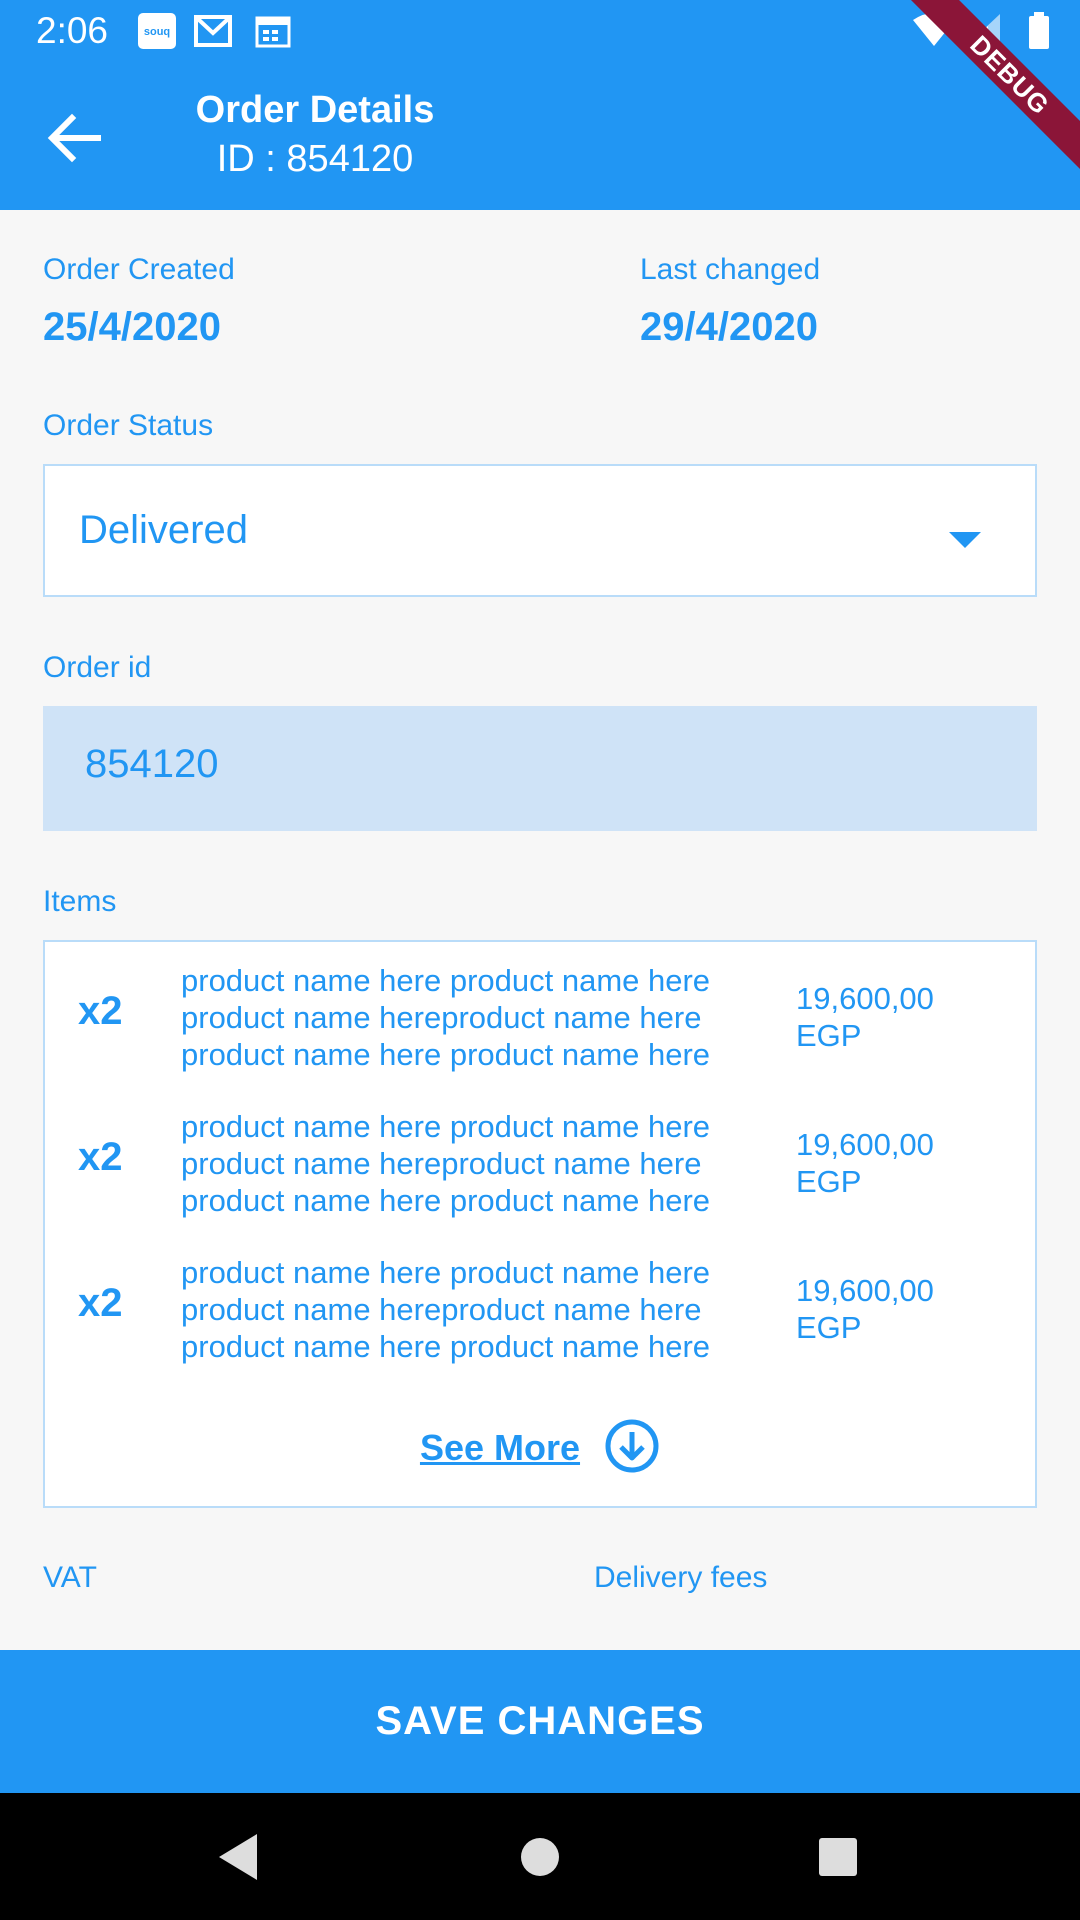  Describe the element at coordinates (965, 540) in the screenshot. I see `dropdown-arrow-icon` at that location.